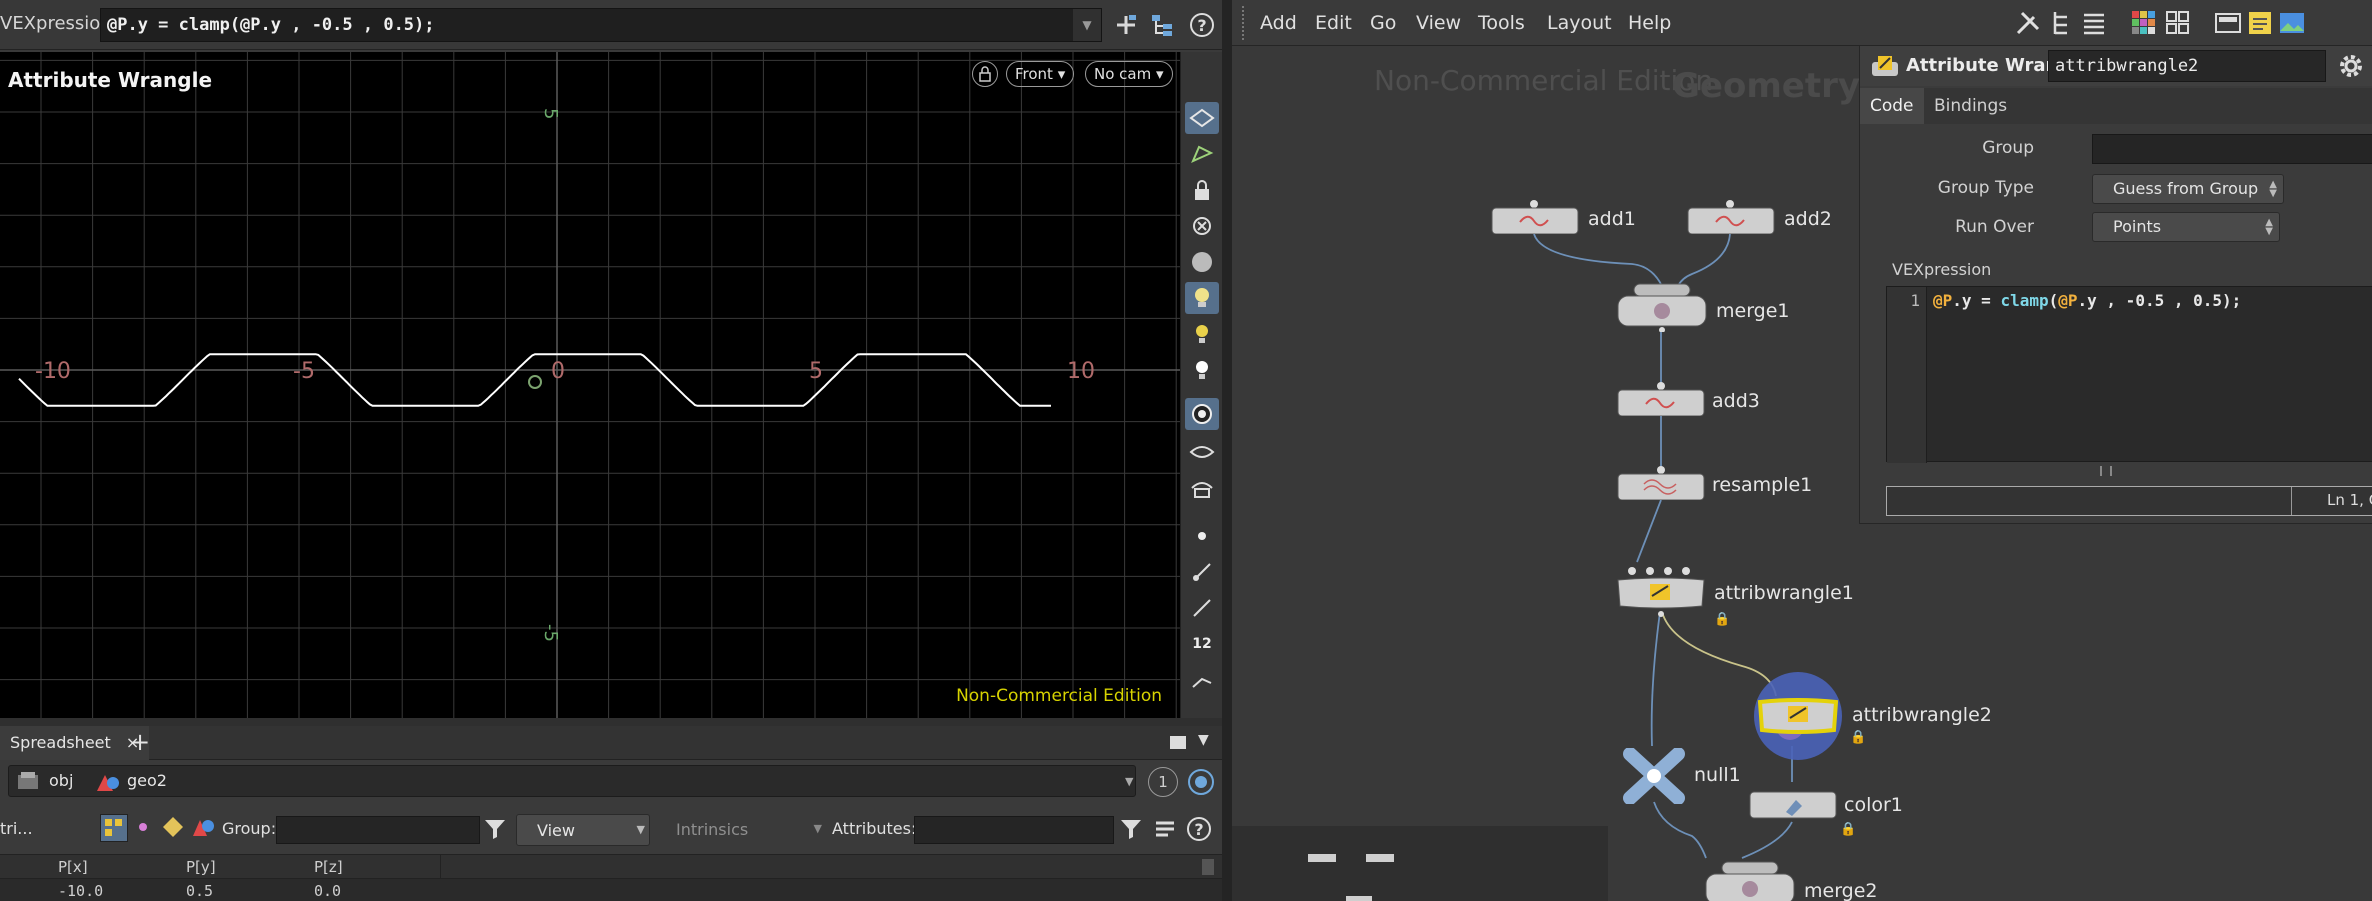  I want to click on snap-tool-icon, so click(1202, 154).